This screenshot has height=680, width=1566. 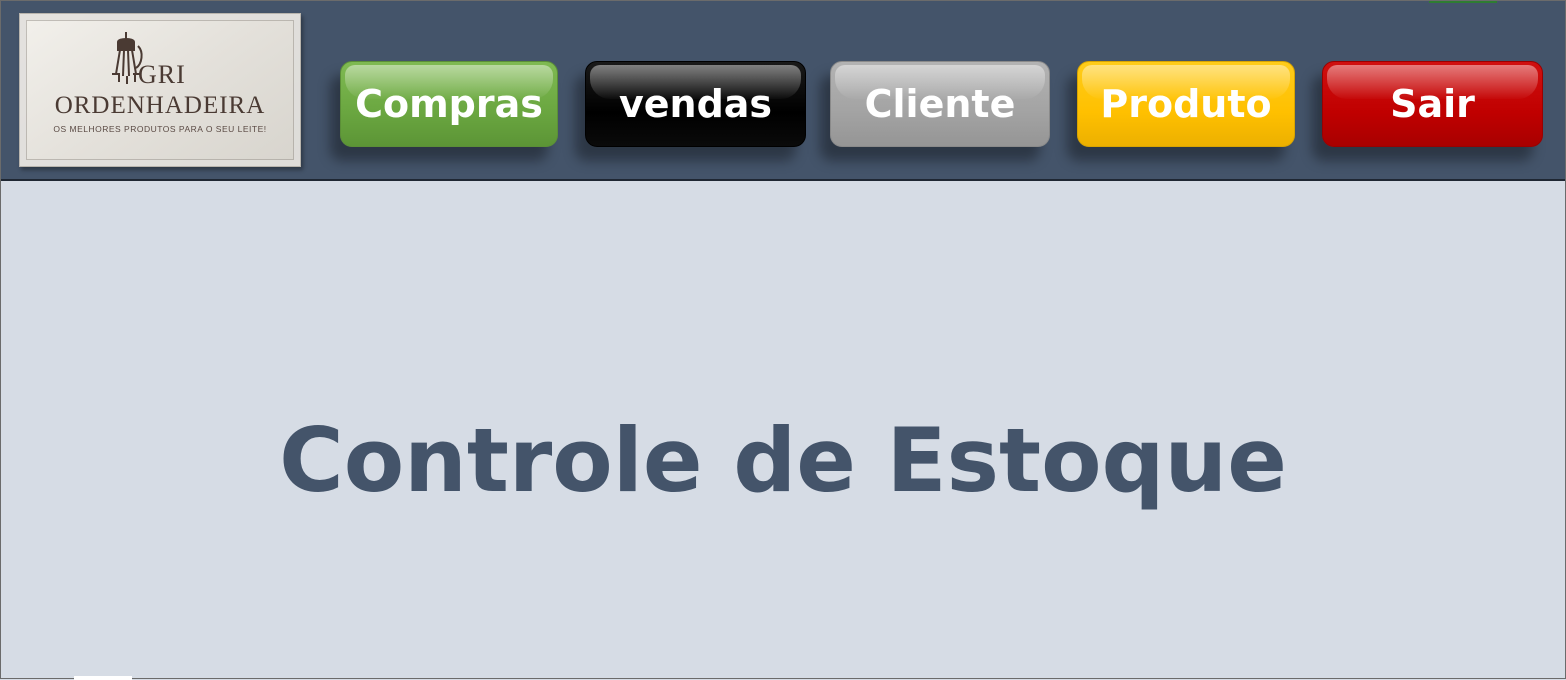 I want to click on vendas-button-label: vendas, so click(x=695, y=104).